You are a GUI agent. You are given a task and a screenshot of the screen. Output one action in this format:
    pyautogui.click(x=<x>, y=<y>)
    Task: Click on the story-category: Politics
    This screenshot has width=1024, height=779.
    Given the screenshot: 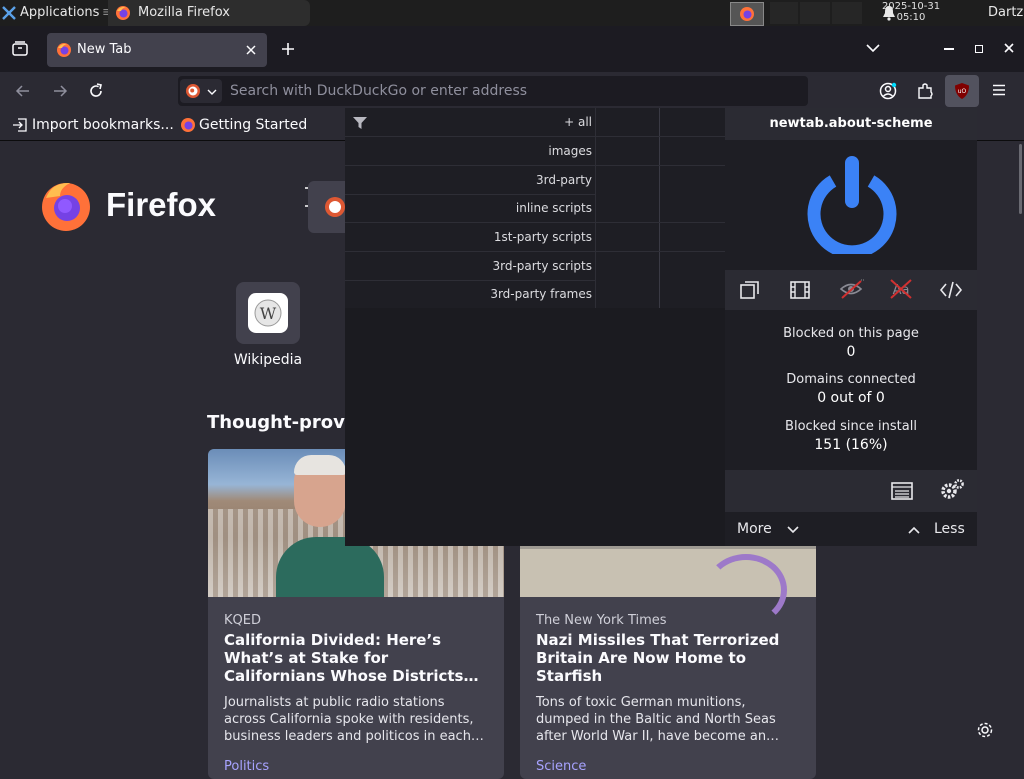 What is the action you would take?
    pyautogui.click(x=246, y=766)
    